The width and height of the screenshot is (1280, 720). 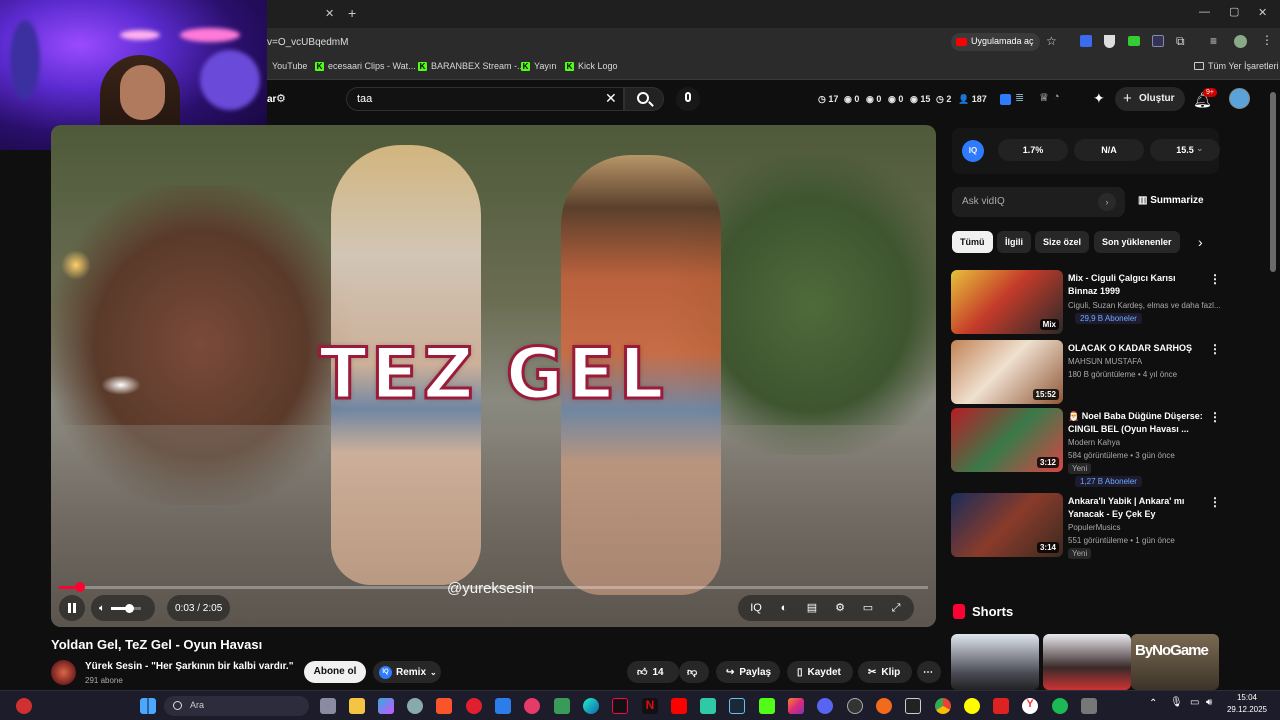 I want to click on monitor-tray-icon: ▭, so click(x=1194, y=702).